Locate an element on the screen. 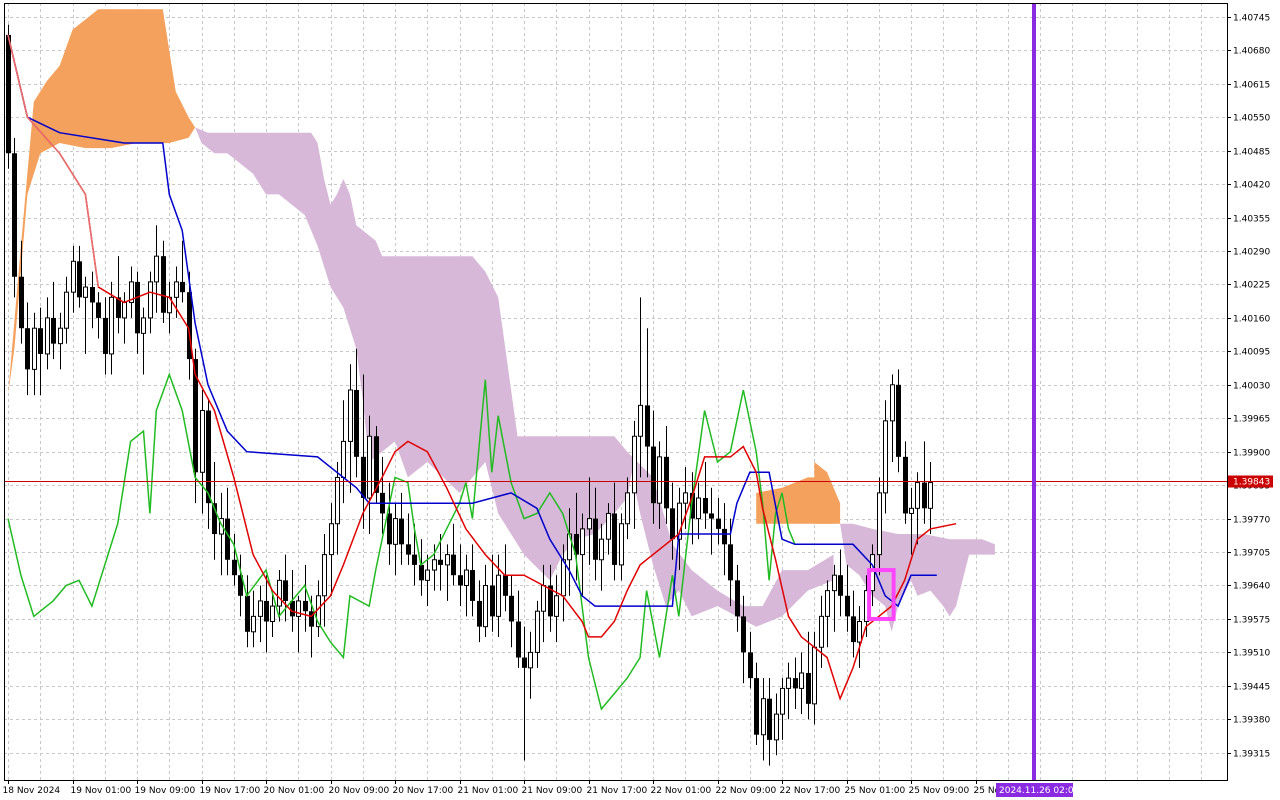 The image size is (1280, 800). y-tick-label: 1.40615 is located at coordinates (1251, 86).